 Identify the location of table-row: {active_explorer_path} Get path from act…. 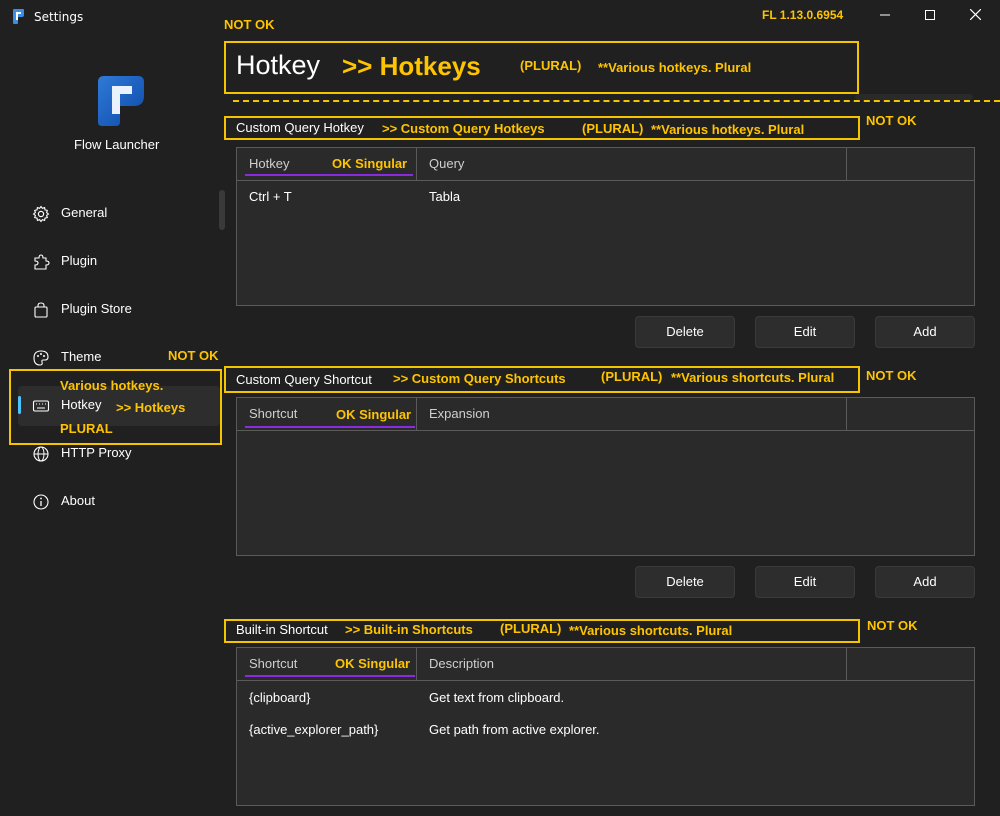
(605, 730).